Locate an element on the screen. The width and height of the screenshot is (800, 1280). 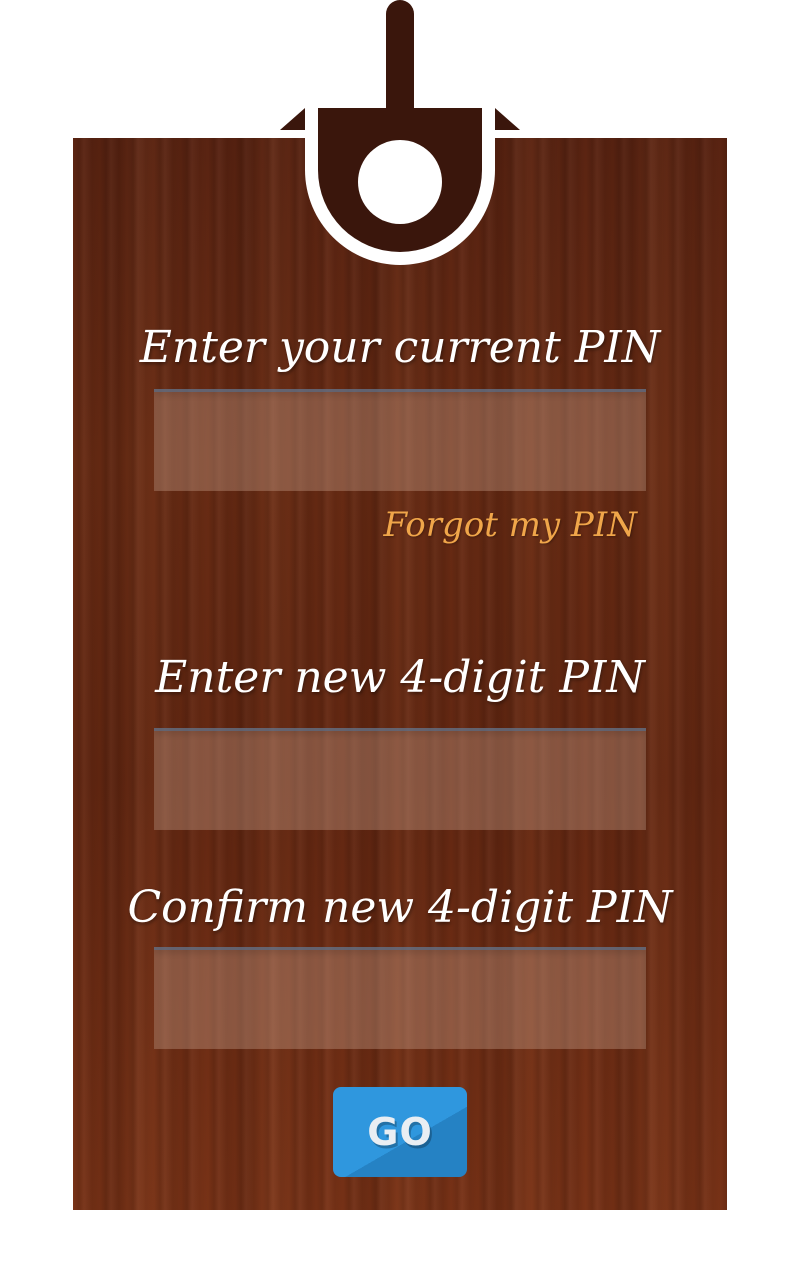
new-pin-label: Enter new 4-digit PIN is located at coordinates (400, 677).